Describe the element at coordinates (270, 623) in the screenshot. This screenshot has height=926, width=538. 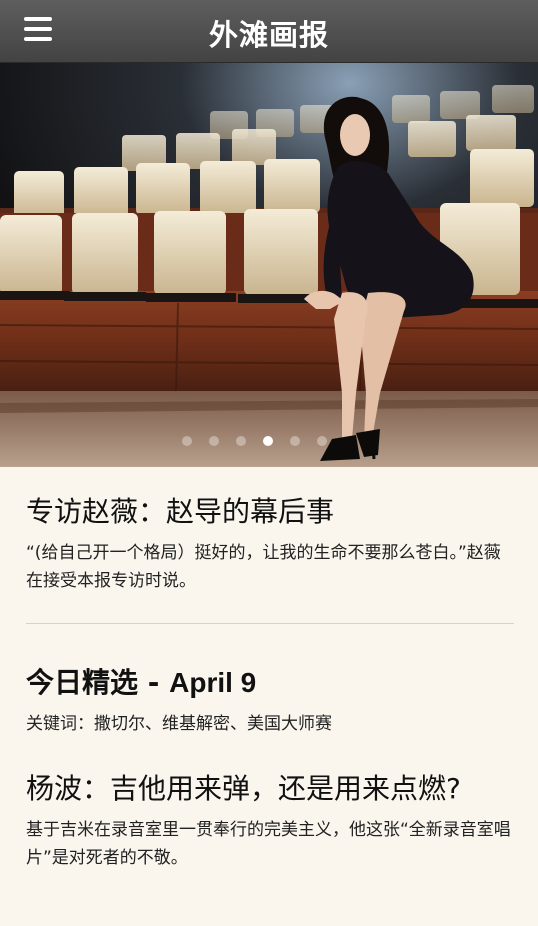
I see `section-divider` at that location.